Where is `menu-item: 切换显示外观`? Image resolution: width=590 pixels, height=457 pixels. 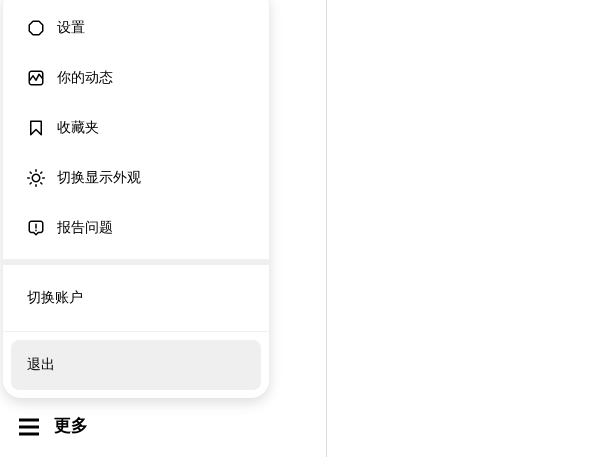
menu-item: 切换显示外观 is located at coordinates (136, 178).